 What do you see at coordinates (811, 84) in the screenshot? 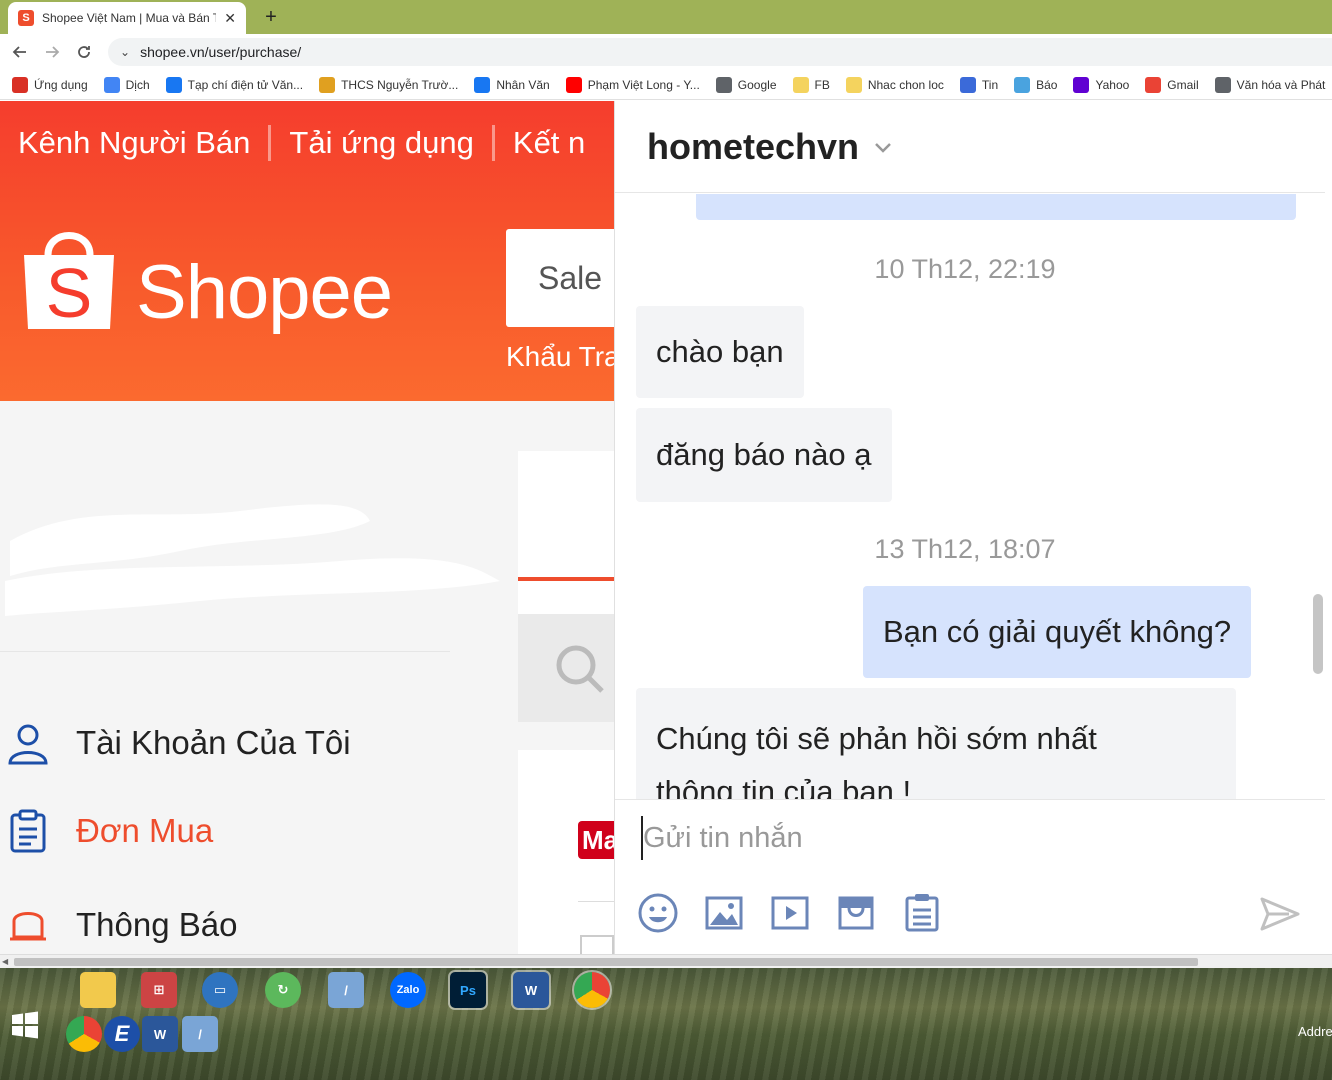
I see `bookmark-item: FB` at bounding box center [811, 84].